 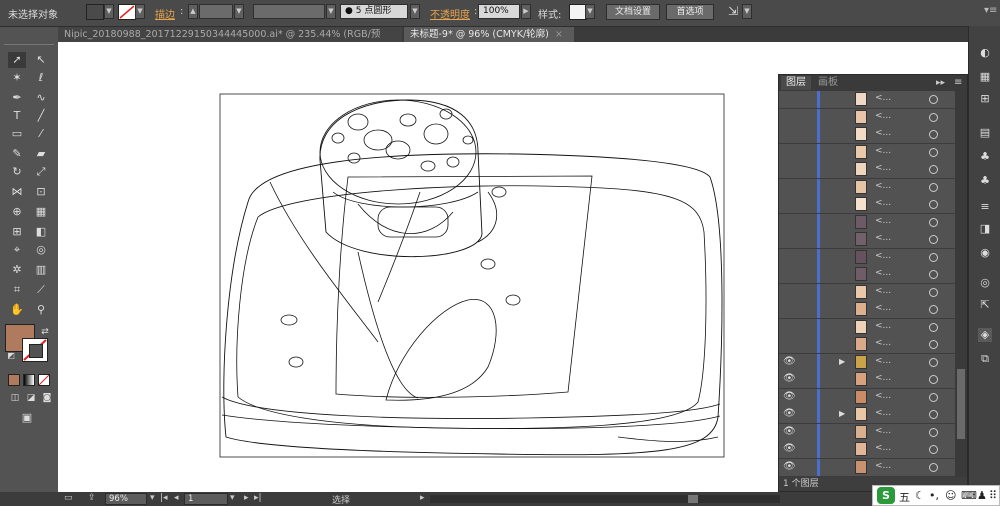 I want to click on last-artboard-icon: ▸|, so click(x=258, y=498).